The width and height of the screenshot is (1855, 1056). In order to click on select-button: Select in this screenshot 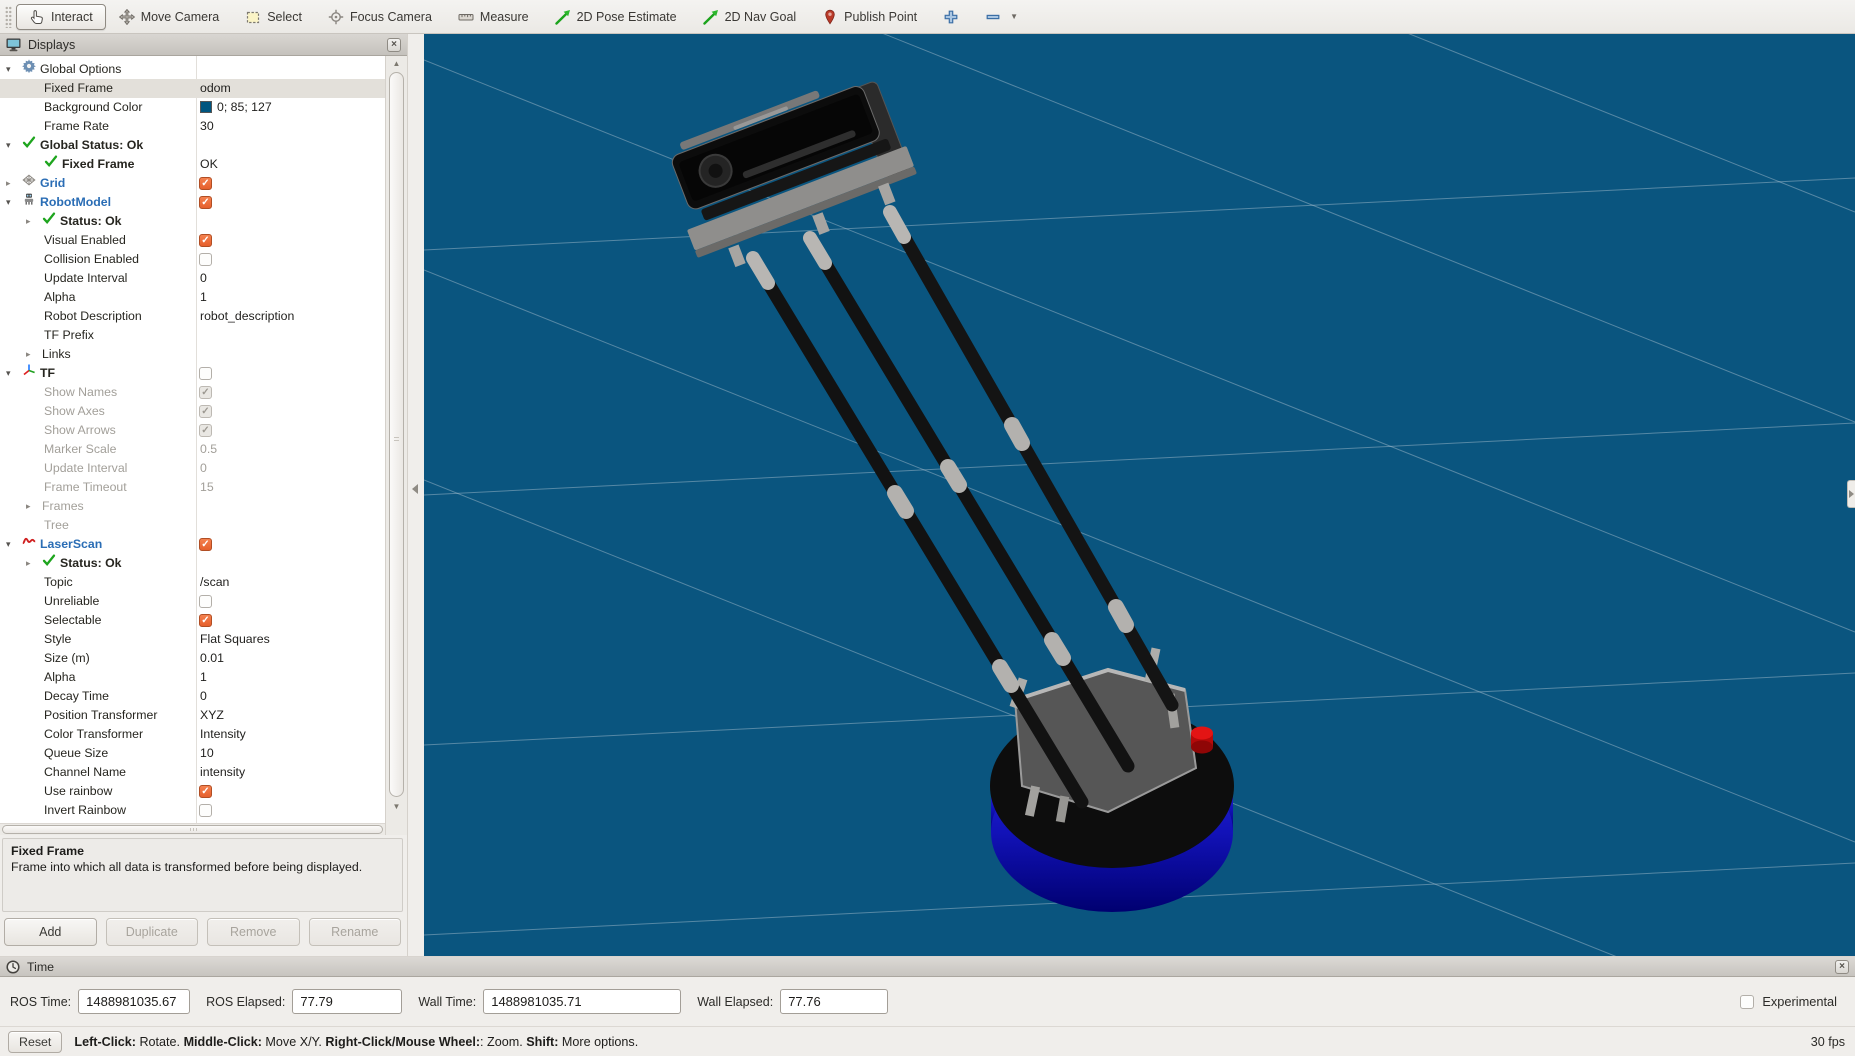, I will do `click(273, 17)`.